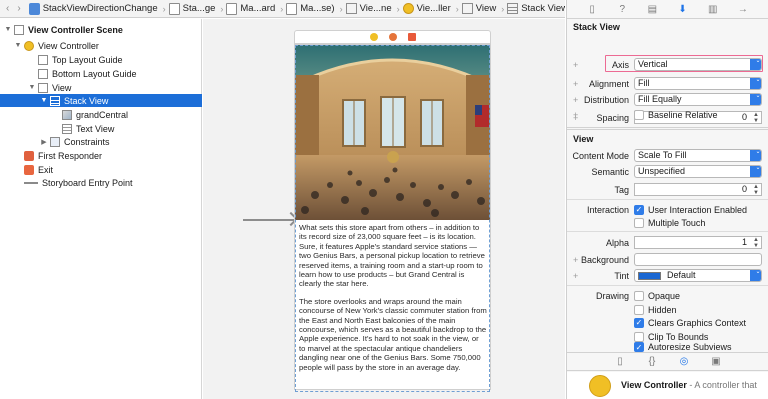 The height and width of the screenshot is (399, 768). I want to click on outline-bottom-layout-guide: Bottom Layout Guide, so click(101, 73).